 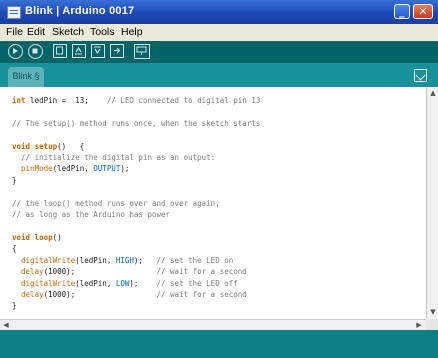 What do you see at coordinates (213, 324) in the screenshot?
I see `horizontal-scrollbar: ◀ ▶` at bounding box center [213, 324].